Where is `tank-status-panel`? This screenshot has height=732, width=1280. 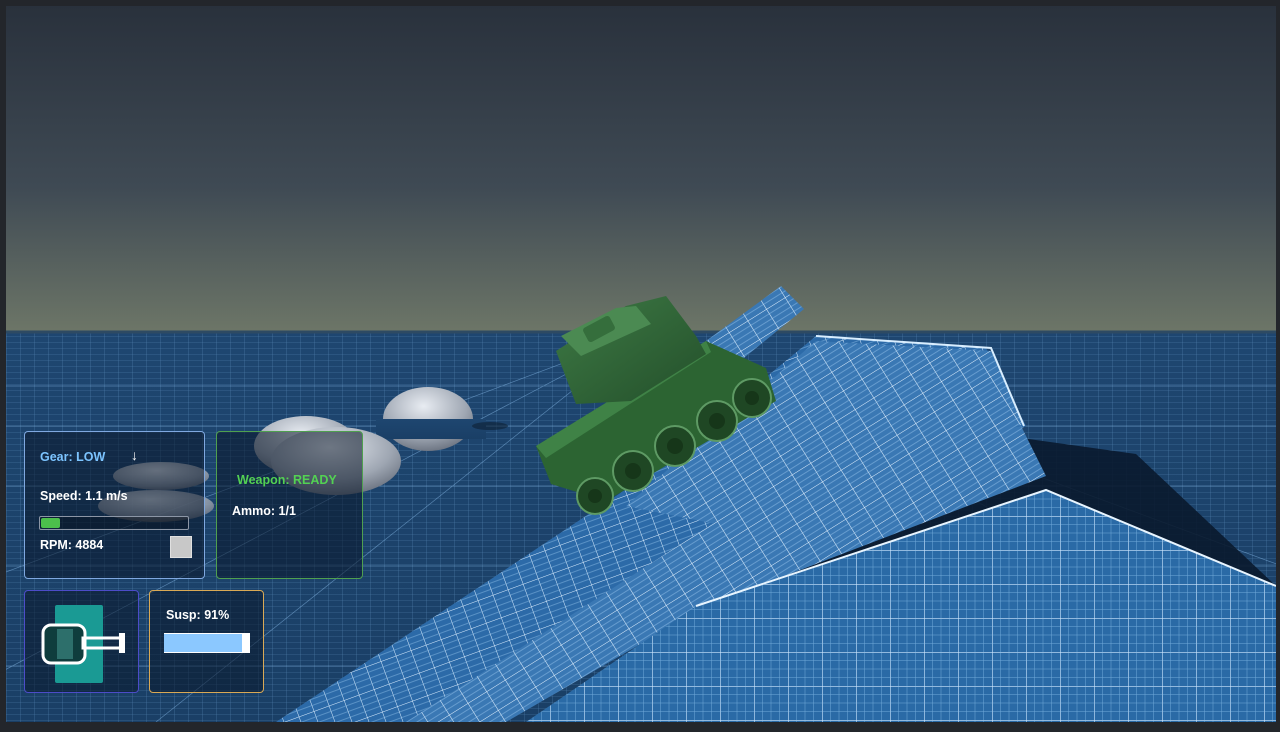 tank-status-panel is located at coordinates (81, 641).